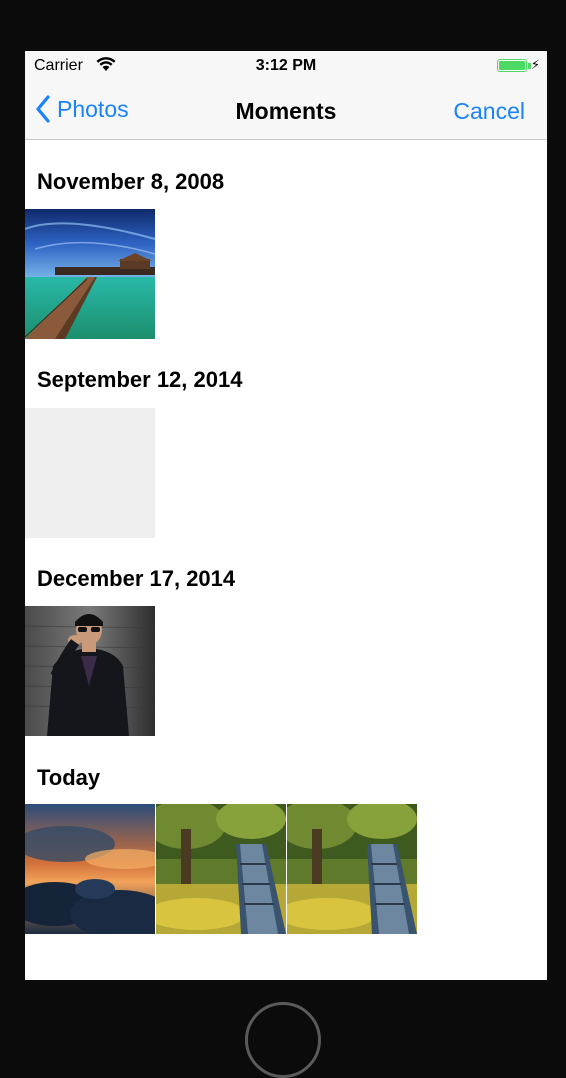  What do you see at coordinates (69, 777) in the screenshot?
I see `moment-date-header: Today` at bounding box center [69, 777].